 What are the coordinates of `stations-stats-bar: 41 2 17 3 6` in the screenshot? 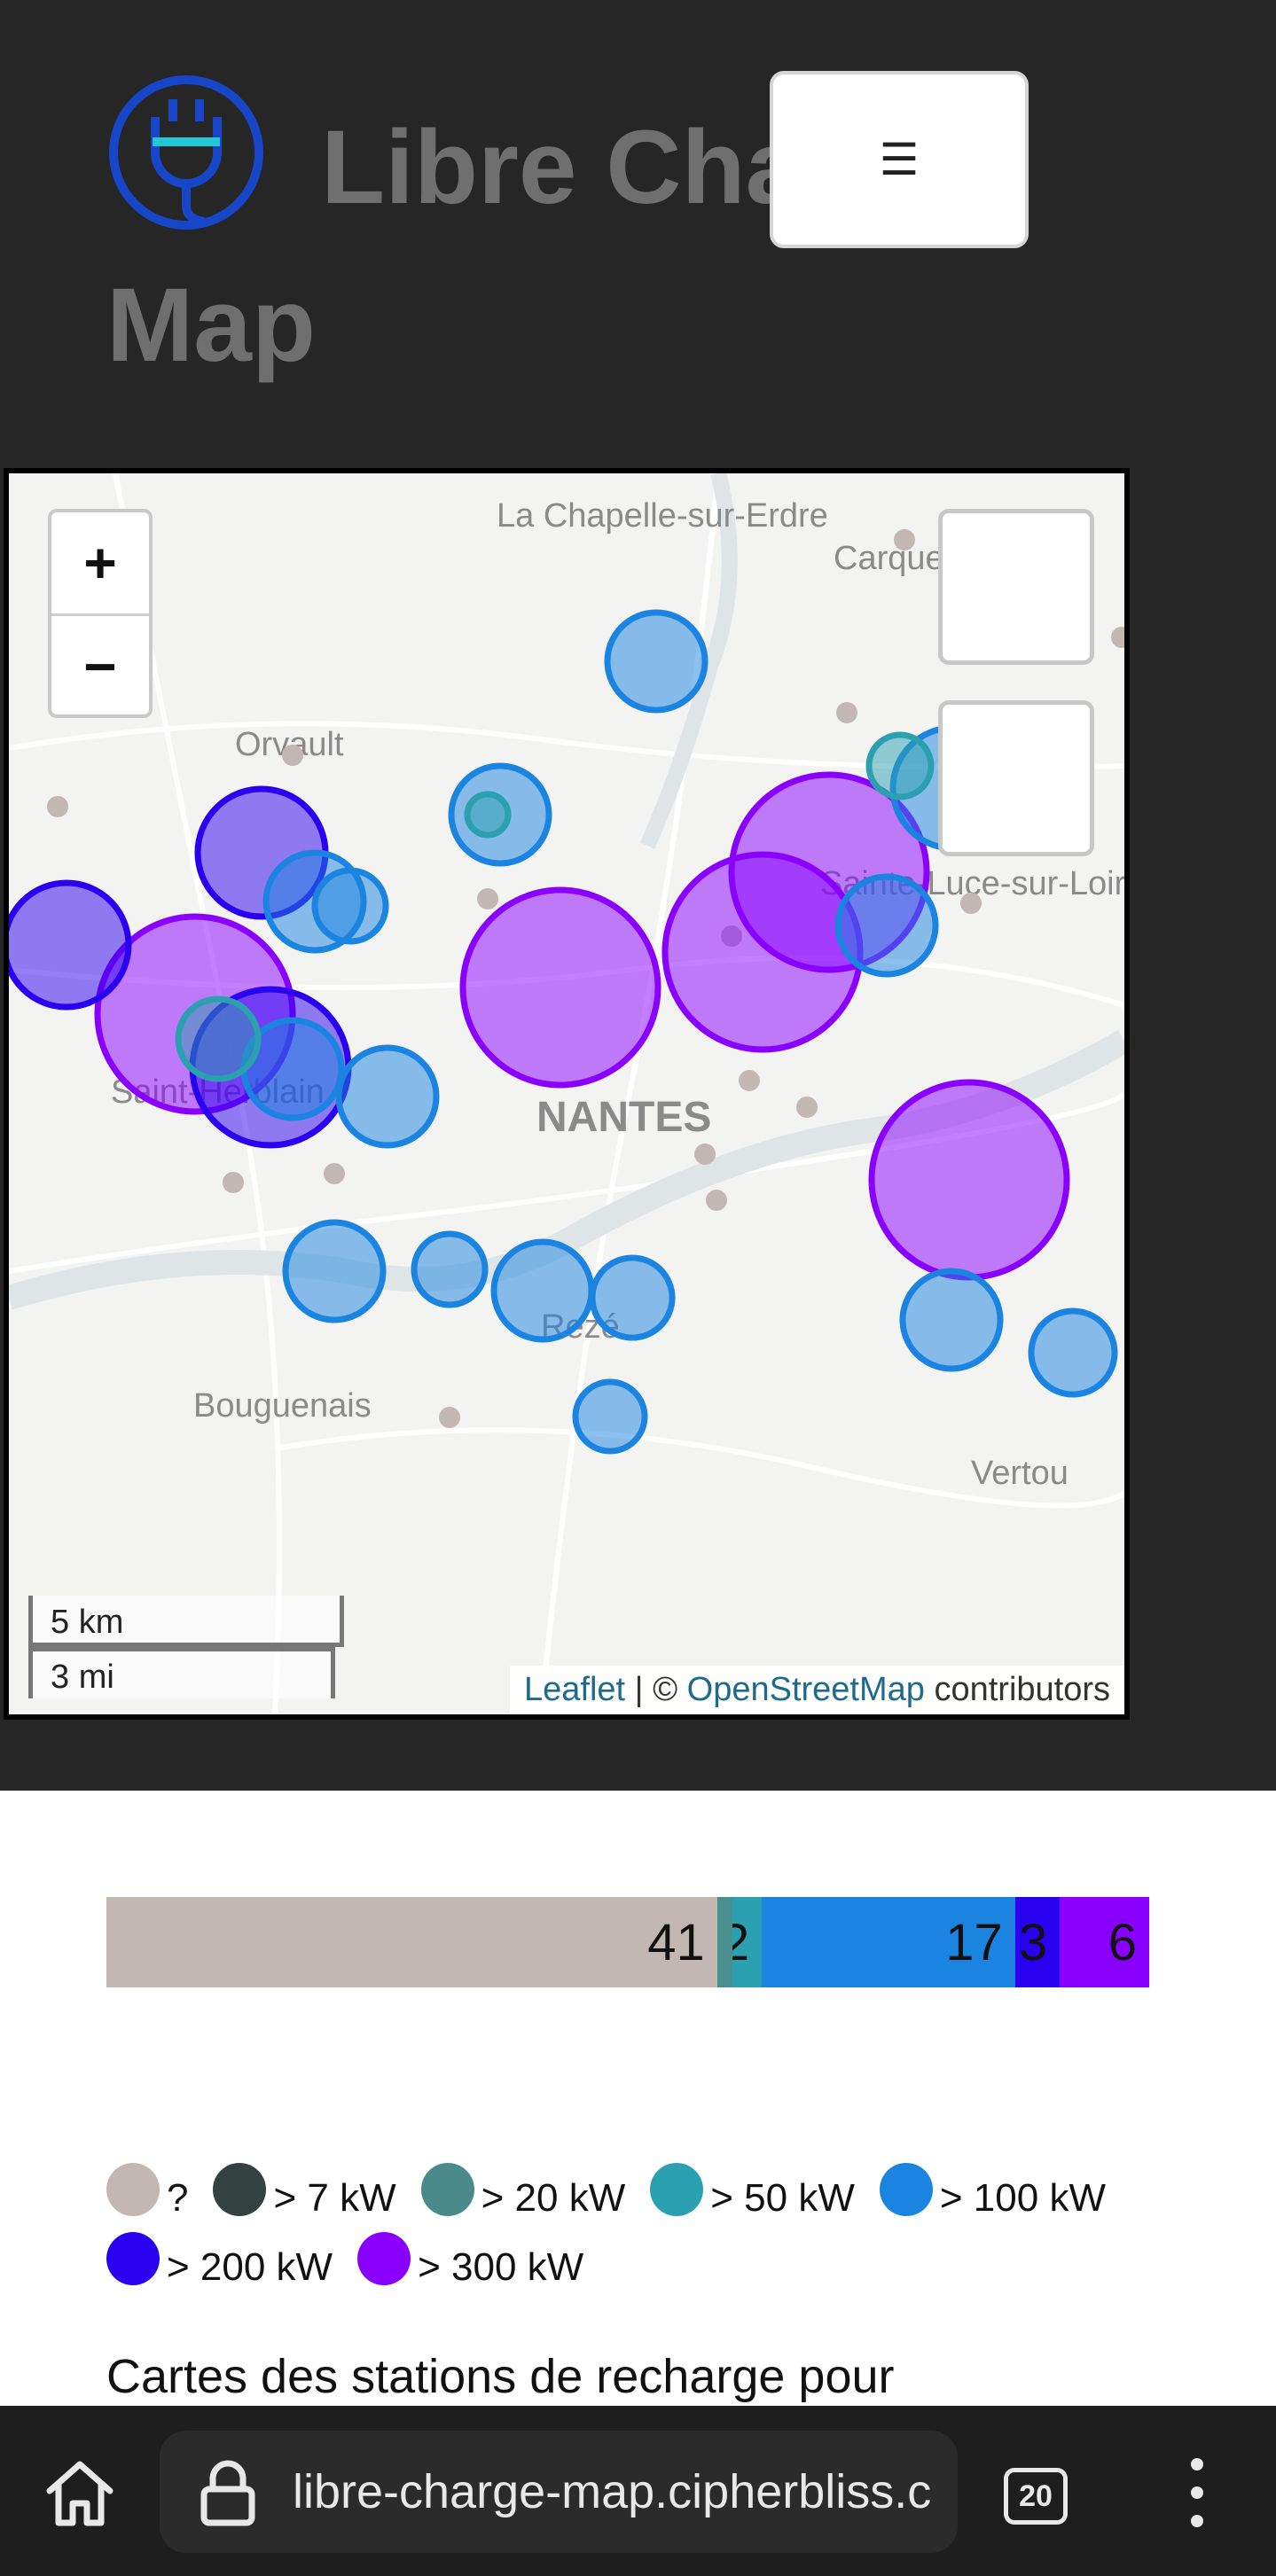 It's located at (627, 1942).